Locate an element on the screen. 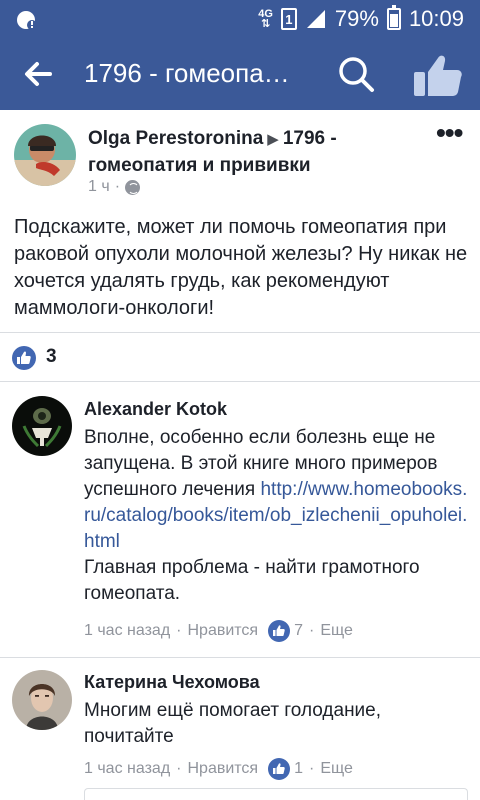 The image size is (480, 800). status-bar: 4G ⇅ 1 79% 10:09 is located at coordinates (240, 19).